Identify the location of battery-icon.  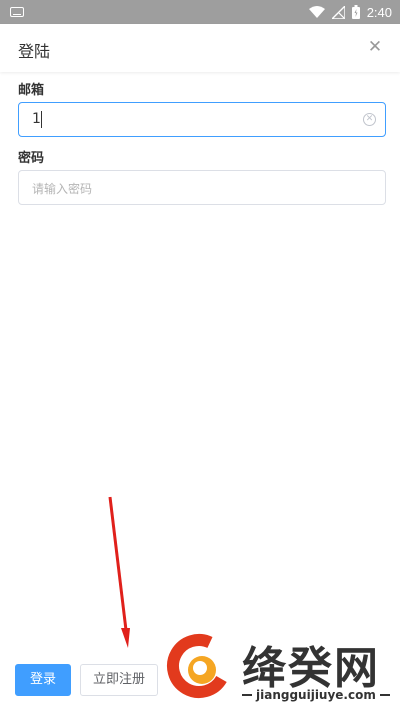
(355, 12).